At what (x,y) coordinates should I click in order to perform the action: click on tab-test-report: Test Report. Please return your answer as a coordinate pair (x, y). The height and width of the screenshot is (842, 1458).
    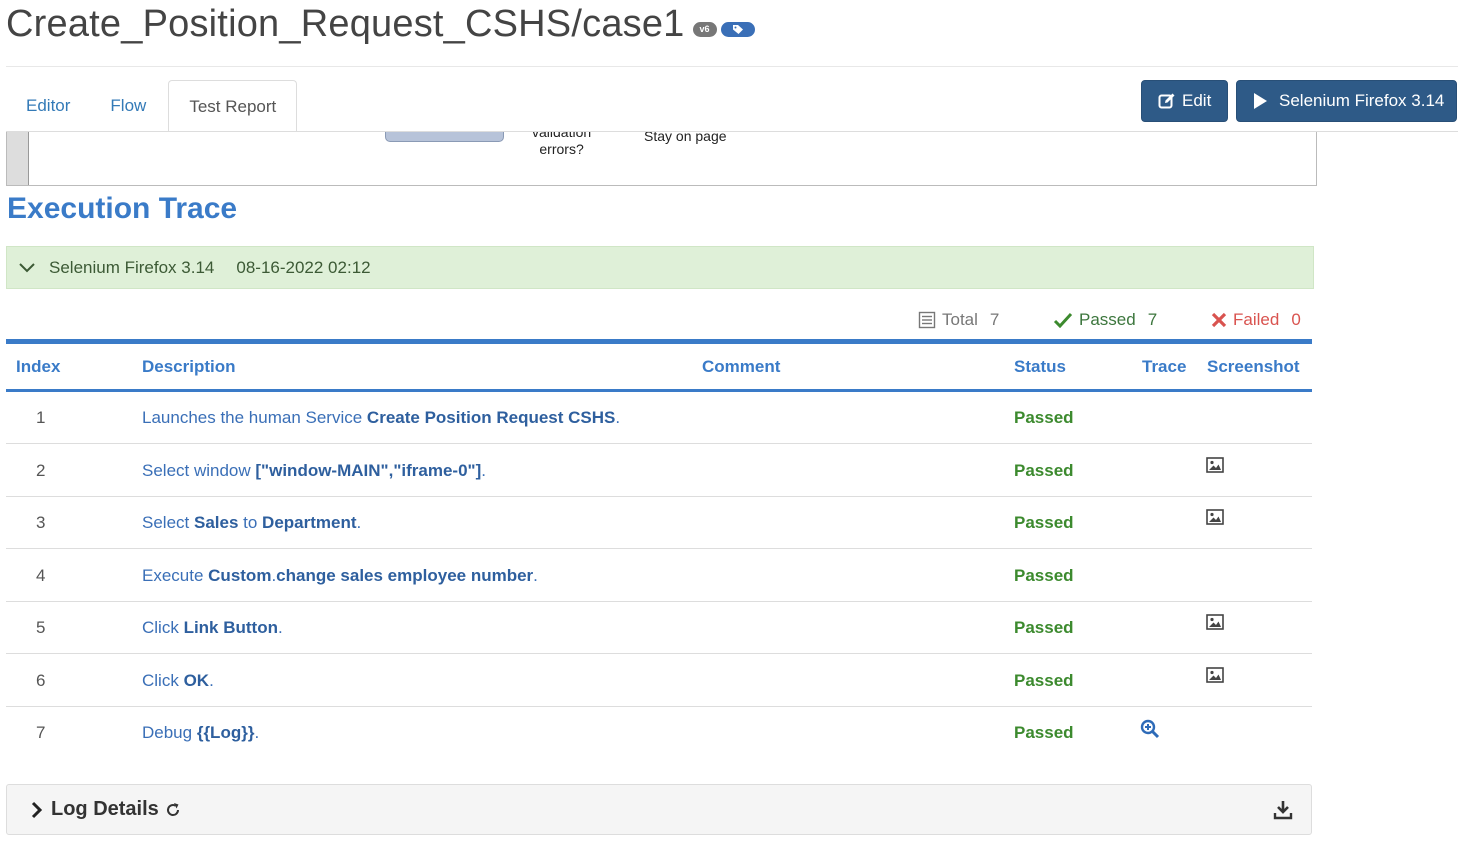
    Looking at the image, I should click on (233, 106).